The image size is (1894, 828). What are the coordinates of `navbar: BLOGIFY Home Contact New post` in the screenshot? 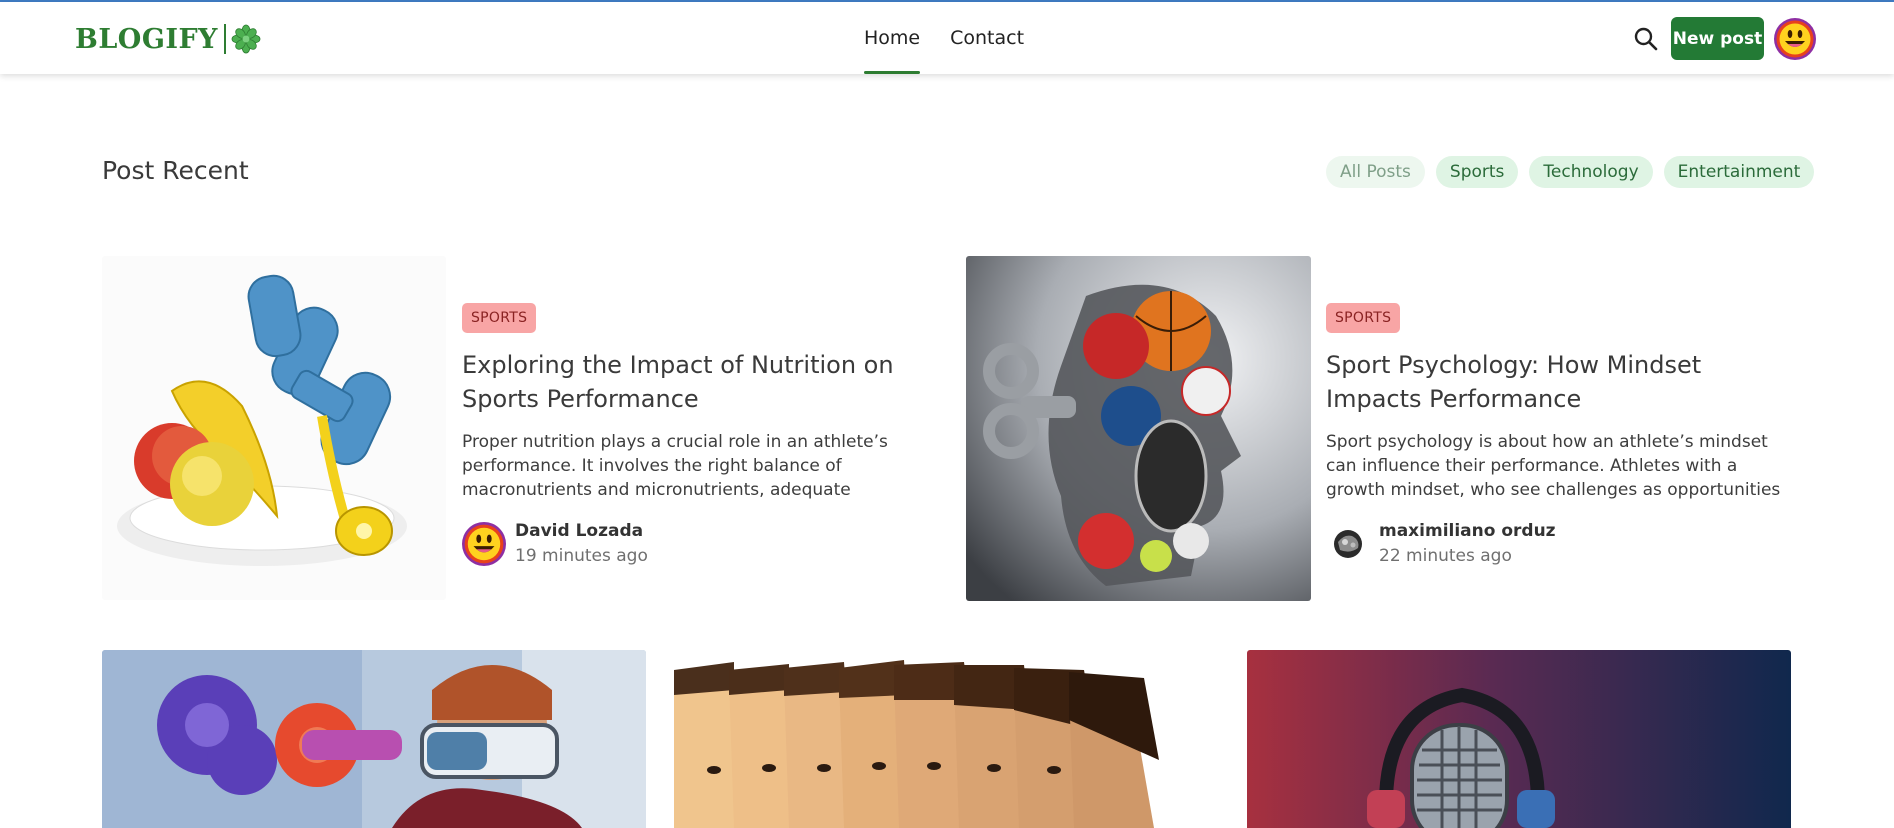 It's located at (947, 38).